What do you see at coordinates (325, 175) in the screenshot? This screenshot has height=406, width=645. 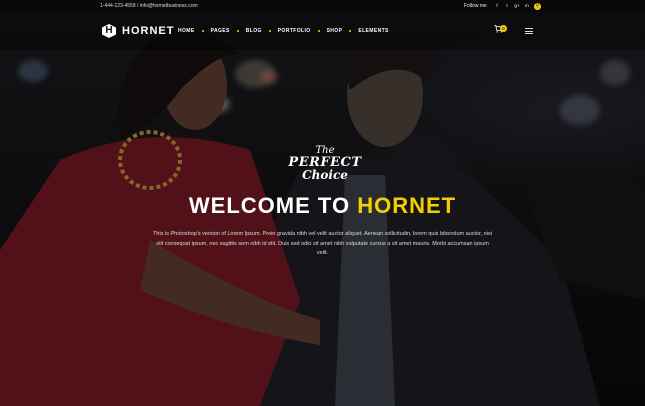 I see `script-choice: Choice` at bounding box center [325, 175].